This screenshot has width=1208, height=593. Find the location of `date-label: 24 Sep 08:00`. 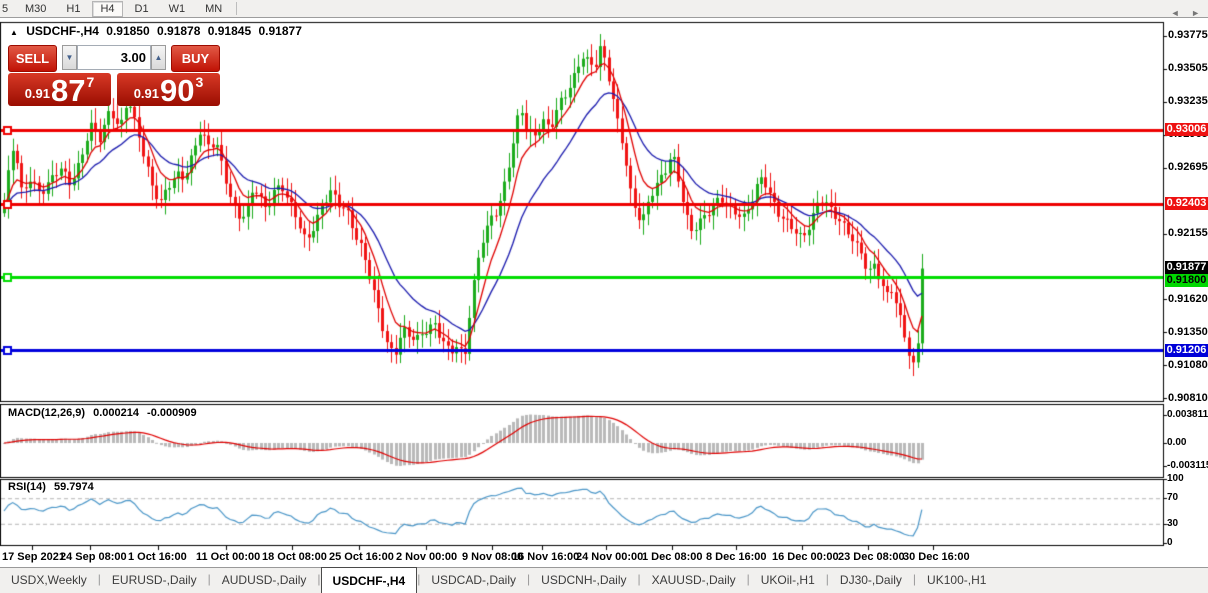

date-label: 24 Sep 08:00 is located at coordinates (93, 557).